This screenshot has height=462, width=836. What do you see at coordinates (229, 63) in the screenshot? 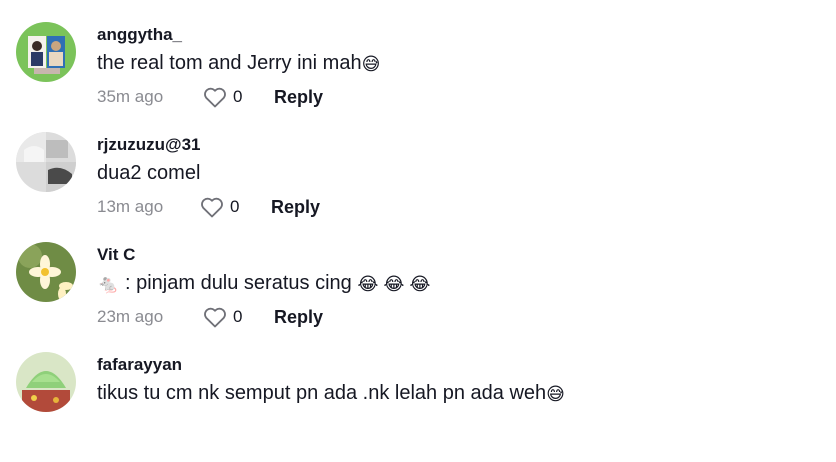
I see `comment-text-body: the real tom and Jerry ini mah` at bounding box center [229, 63].